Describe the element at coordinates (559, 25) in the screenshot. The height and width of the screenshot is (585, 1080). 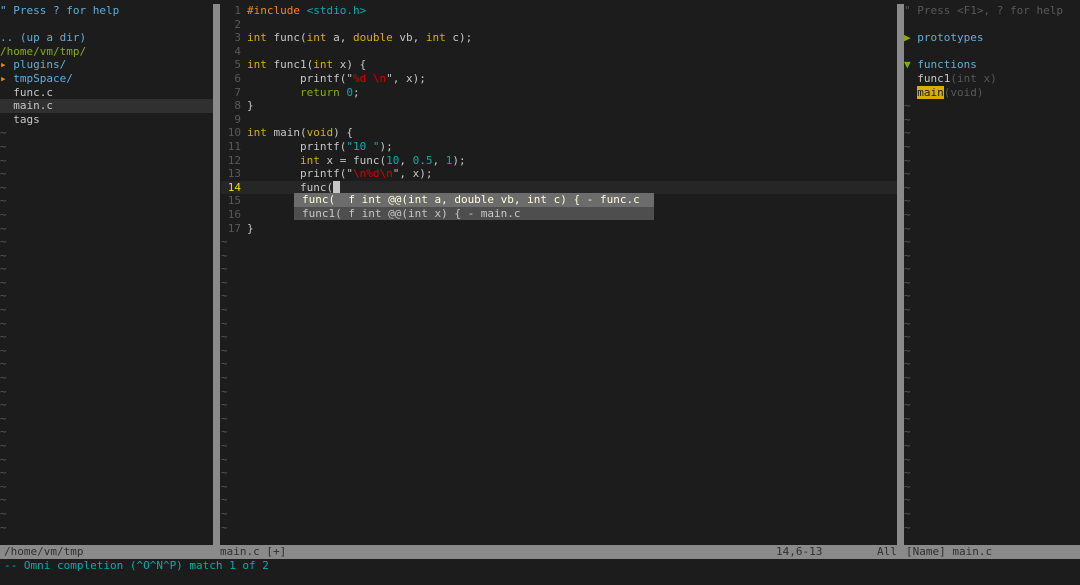
I see `code-line: 2` at that location.